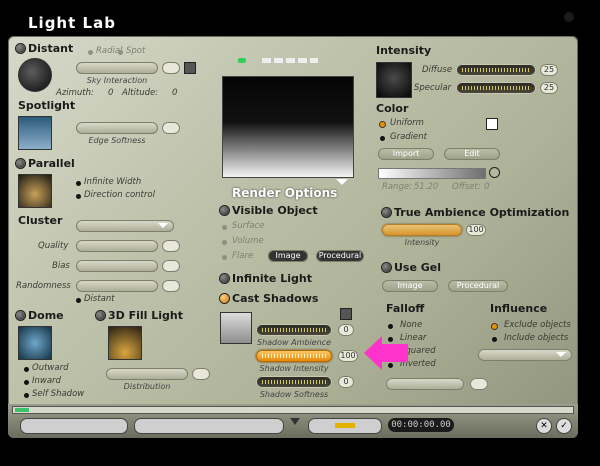 This screenshot has width=600, height=466. What do you see at coordinates (35, 343) in the screenshot?
I see `dome-preview` at bounding box center [35, 343].